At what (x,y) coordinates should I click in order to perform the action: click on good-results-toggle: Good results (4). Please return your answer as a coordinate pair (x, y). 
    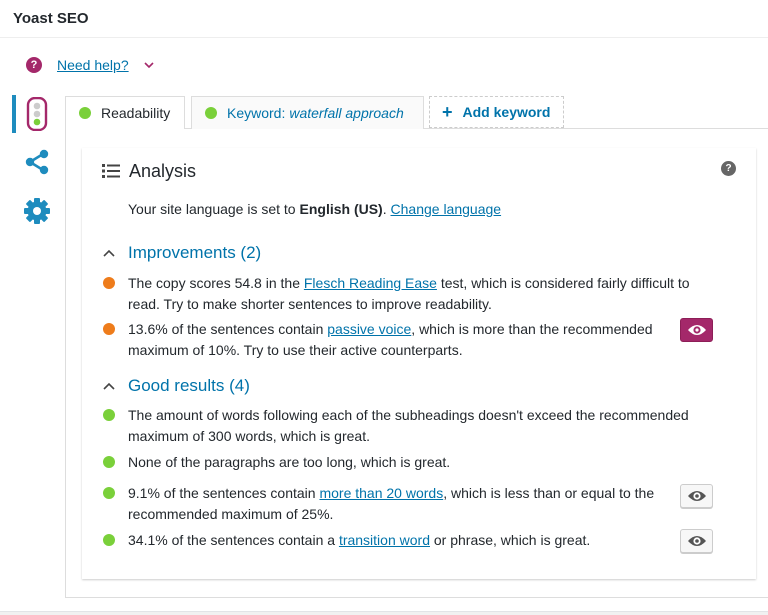
    Looking at the image, I should click on (176, 386).